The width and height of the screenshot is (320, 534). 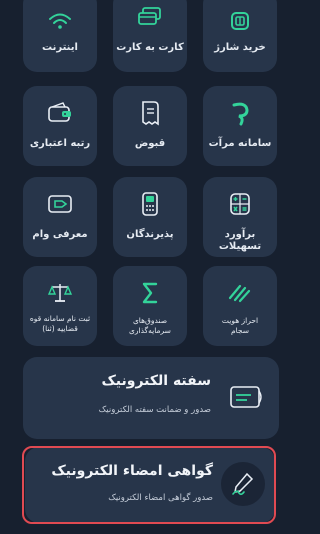 I want to click on tile-label: احراز هویت سجام, so click(x=240, y=325).